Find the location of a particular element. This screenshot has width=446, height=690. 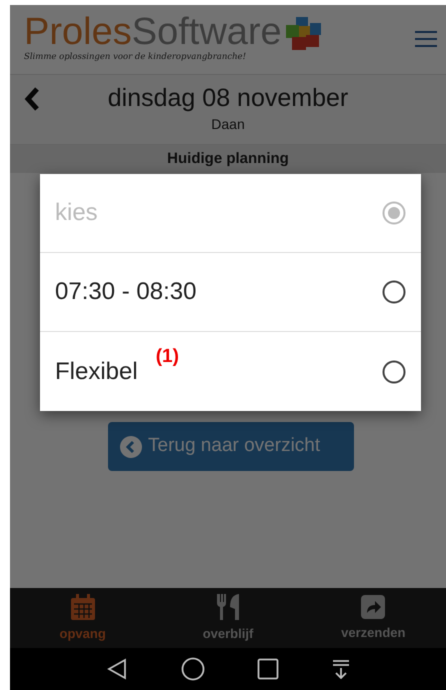

calendar-icon is located at coordinates (82, 606).